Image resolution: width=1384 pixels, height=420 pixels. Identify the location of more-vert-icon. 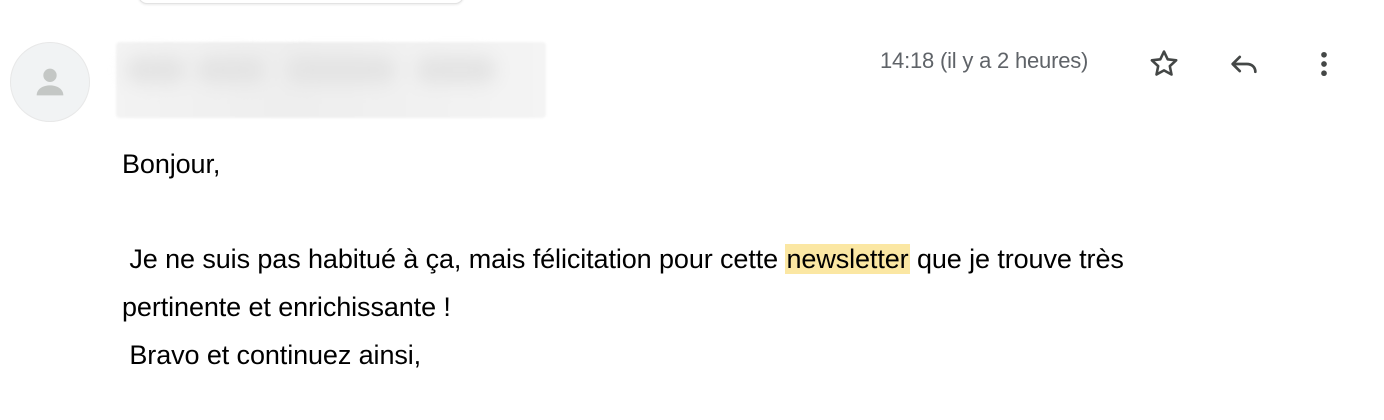
(1324, 64).